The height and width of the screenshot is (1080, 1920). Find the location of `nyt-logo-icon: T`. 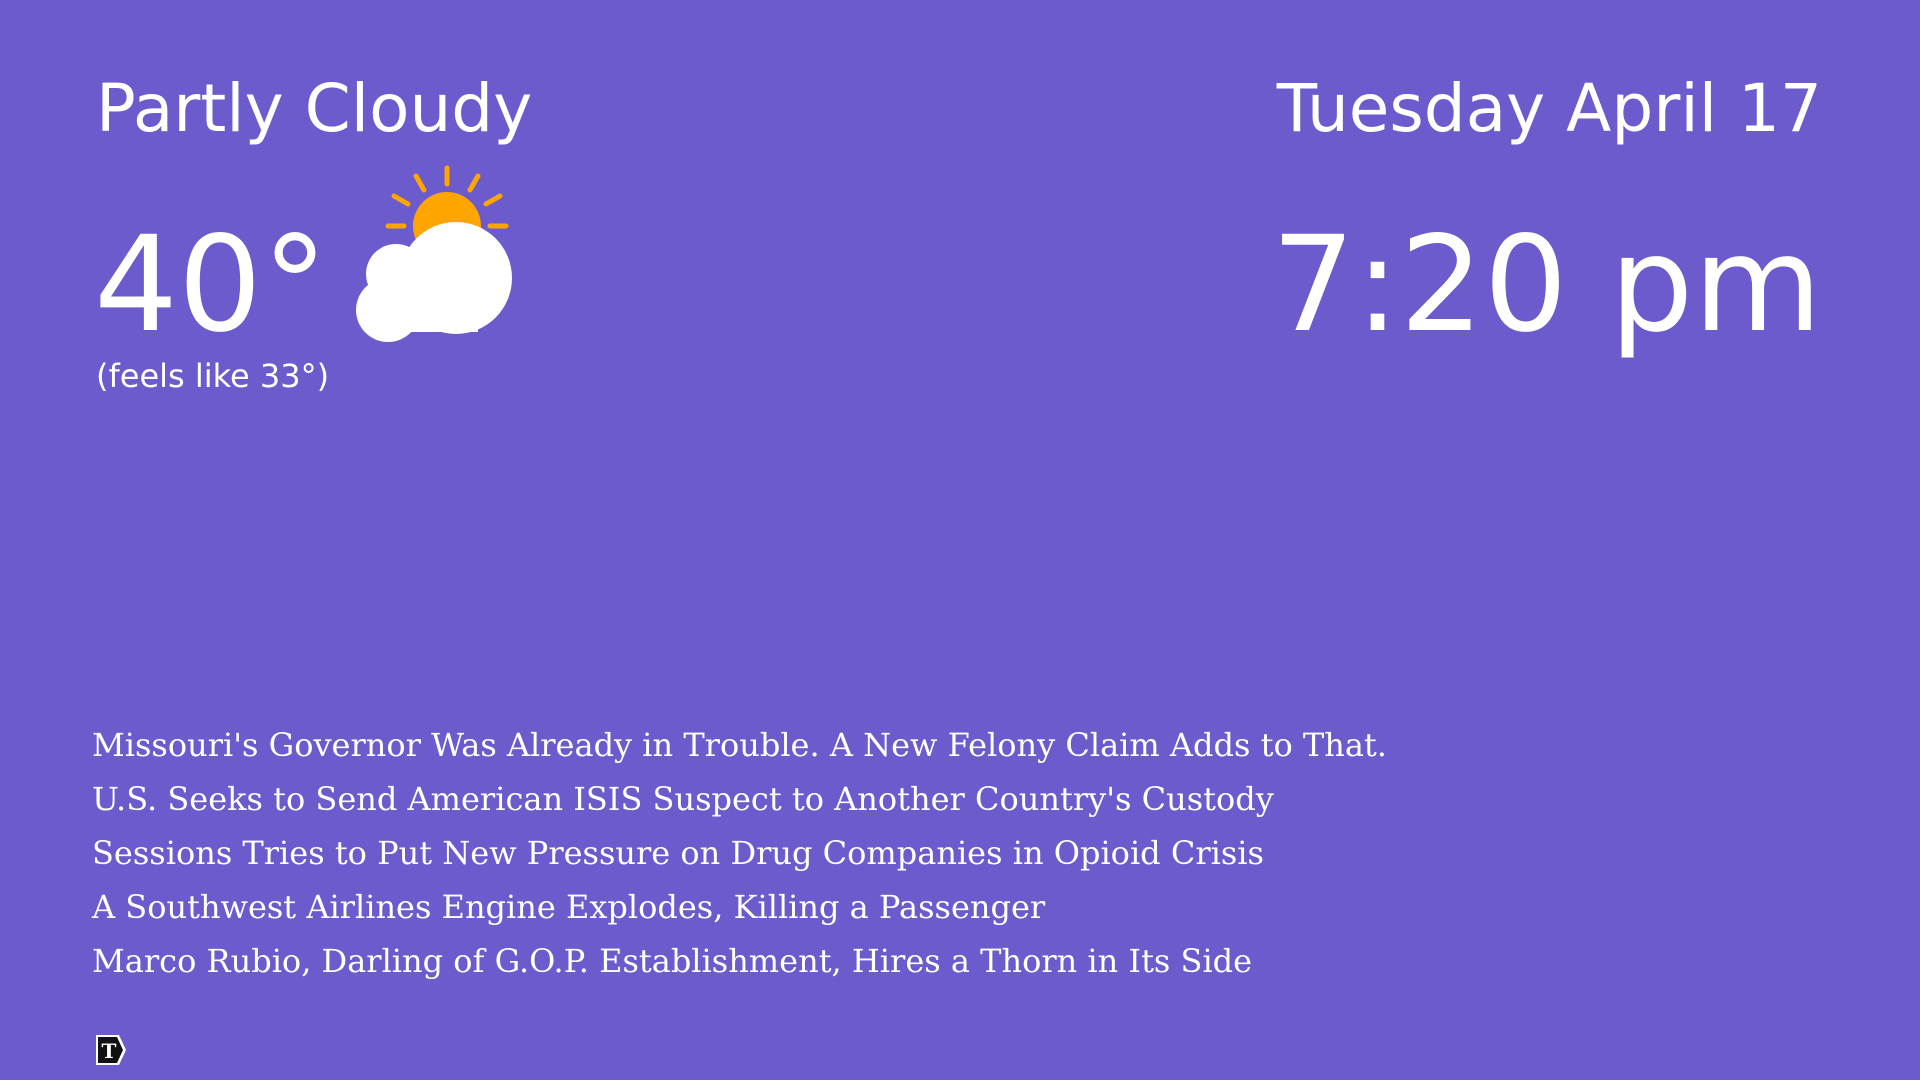

nyt-logo-icon: T is located at coordinates (111, 1050).